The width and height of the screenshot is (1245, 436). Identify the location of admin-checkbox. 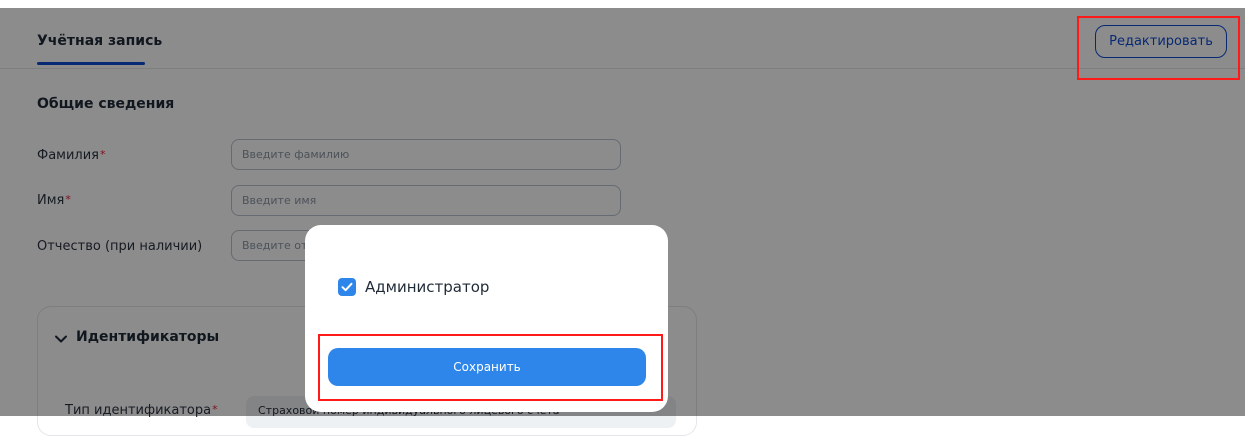
(347, 287).